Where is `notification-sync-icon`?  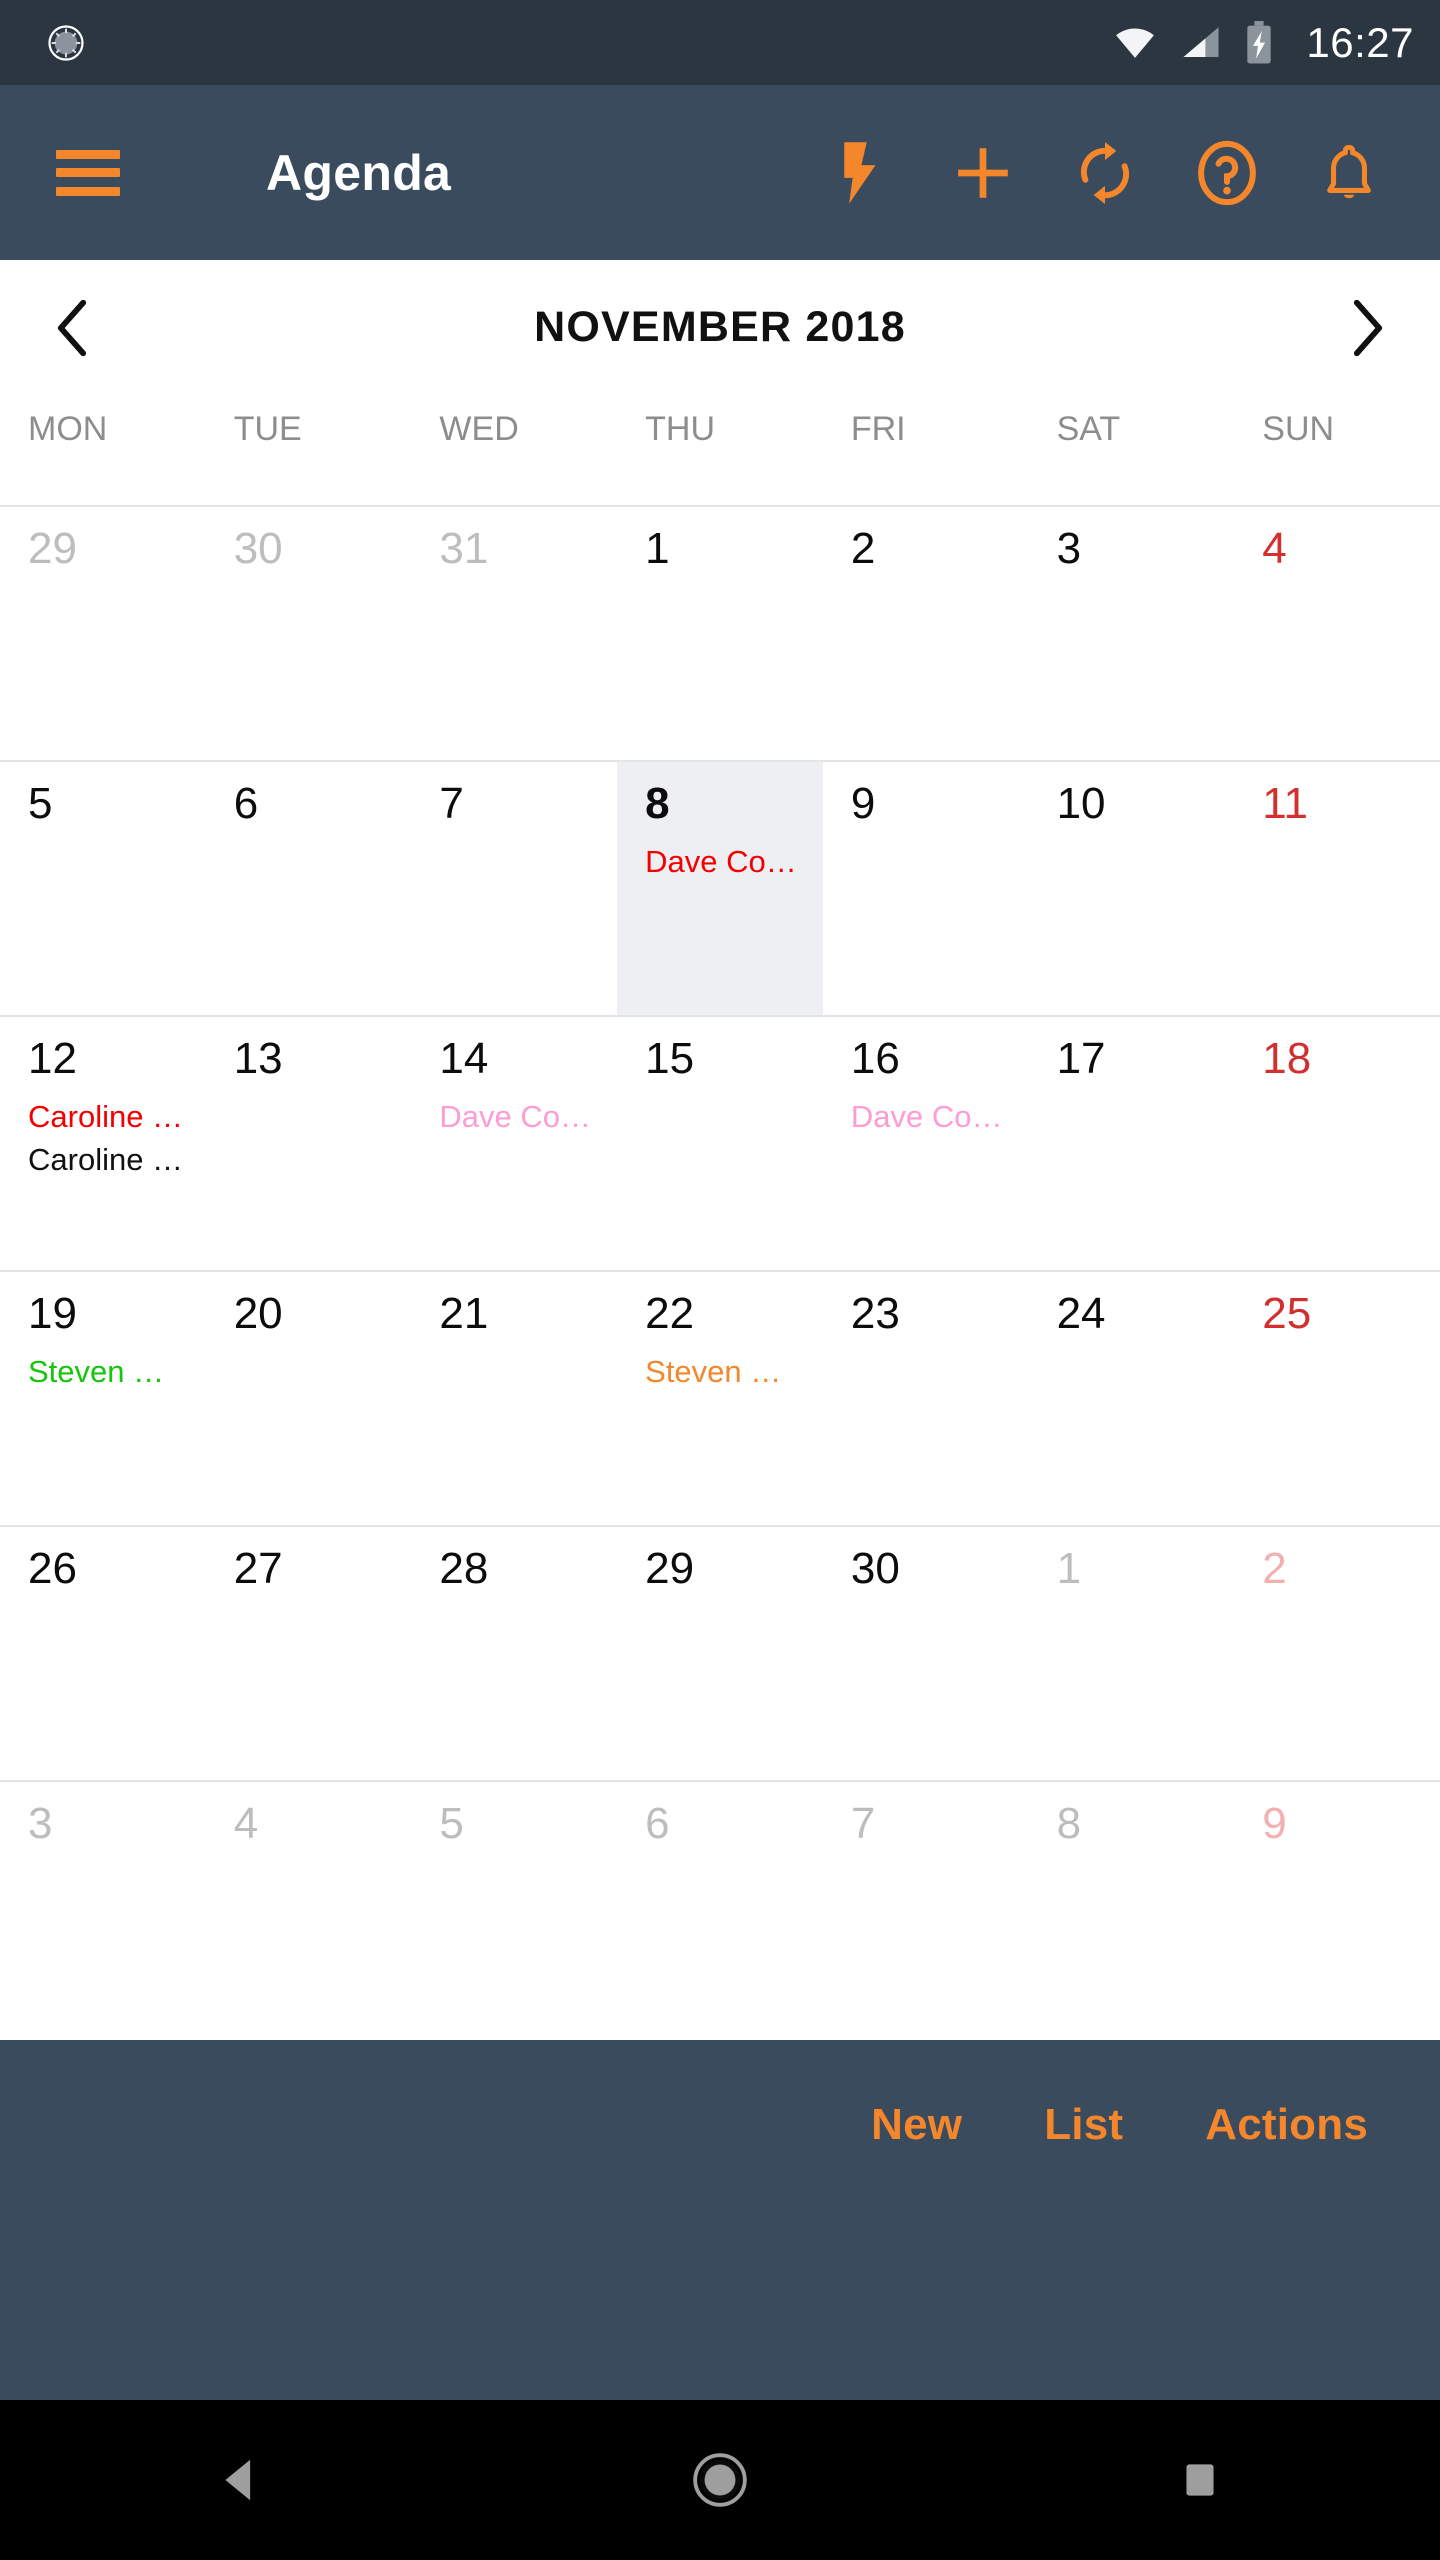 notification-sync-icon is located at coordinates (66, 42).